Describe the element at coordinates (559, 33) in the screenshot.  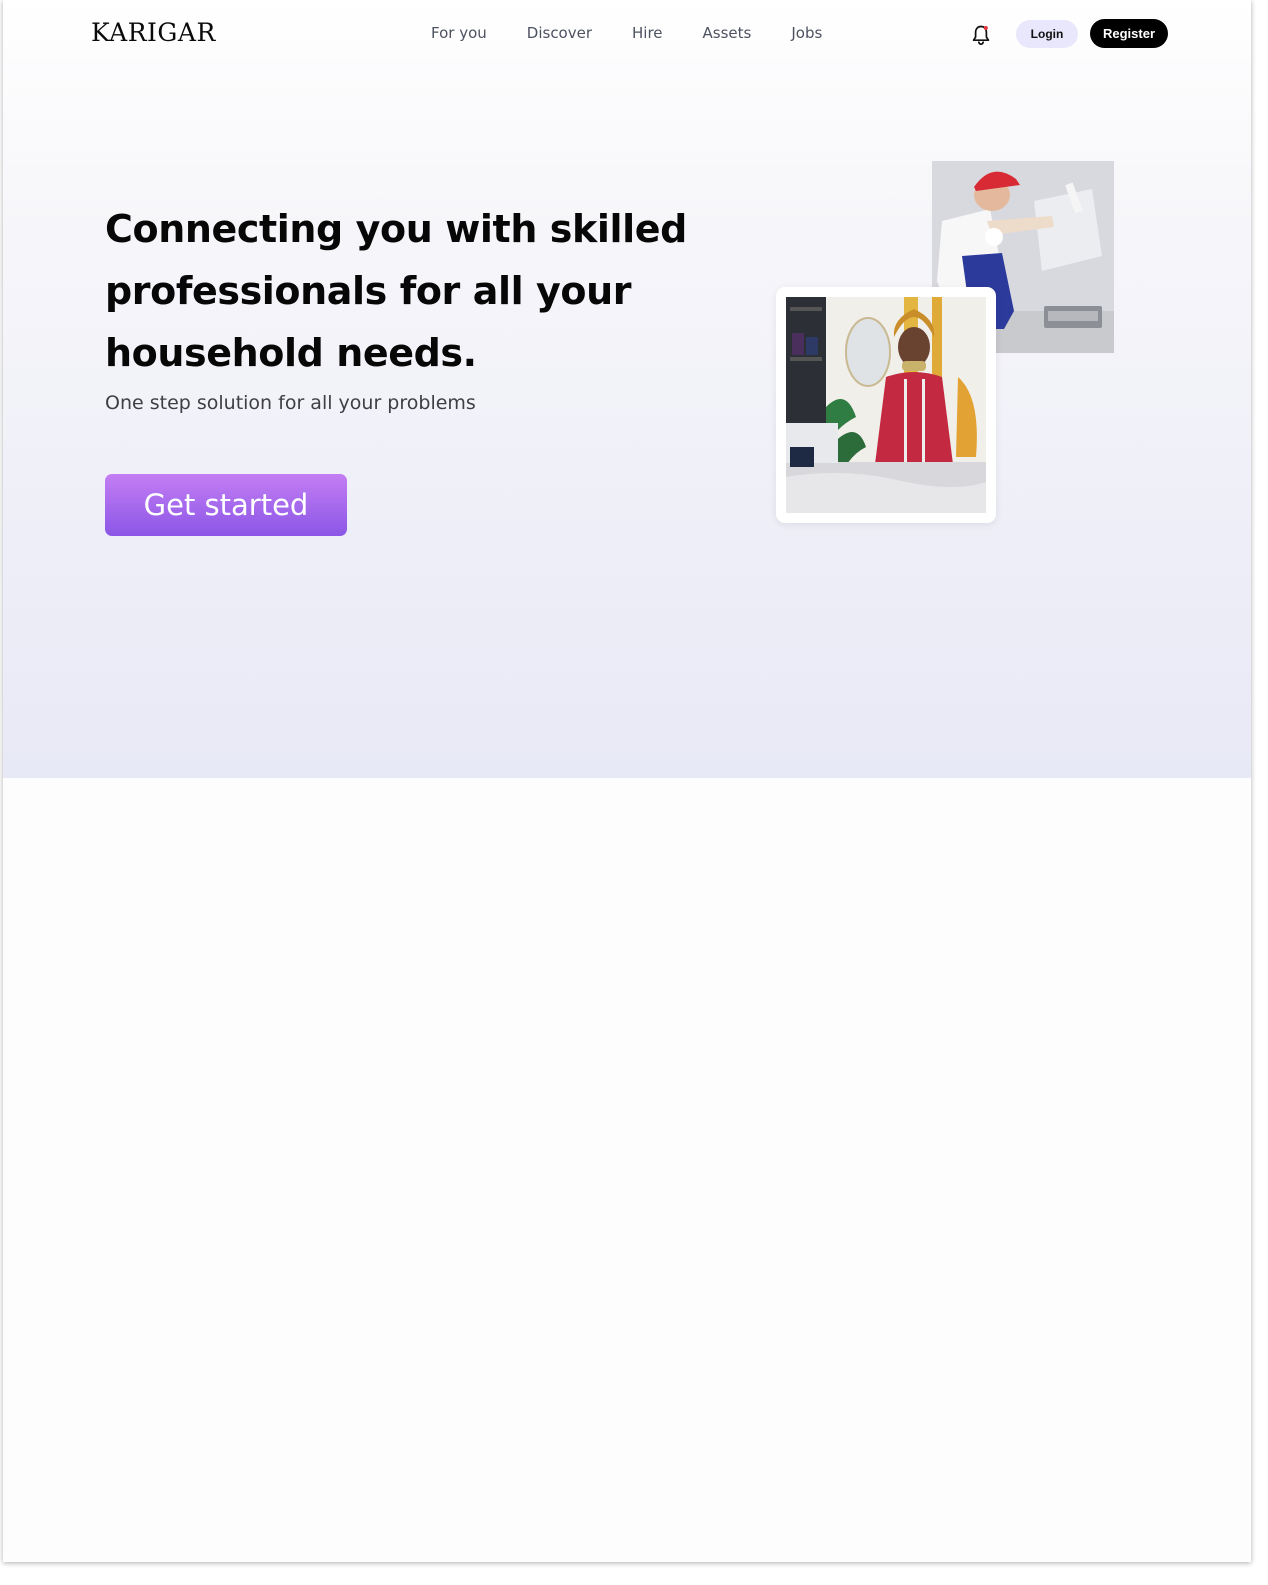
I see `nav-discover: Discover` at that location.